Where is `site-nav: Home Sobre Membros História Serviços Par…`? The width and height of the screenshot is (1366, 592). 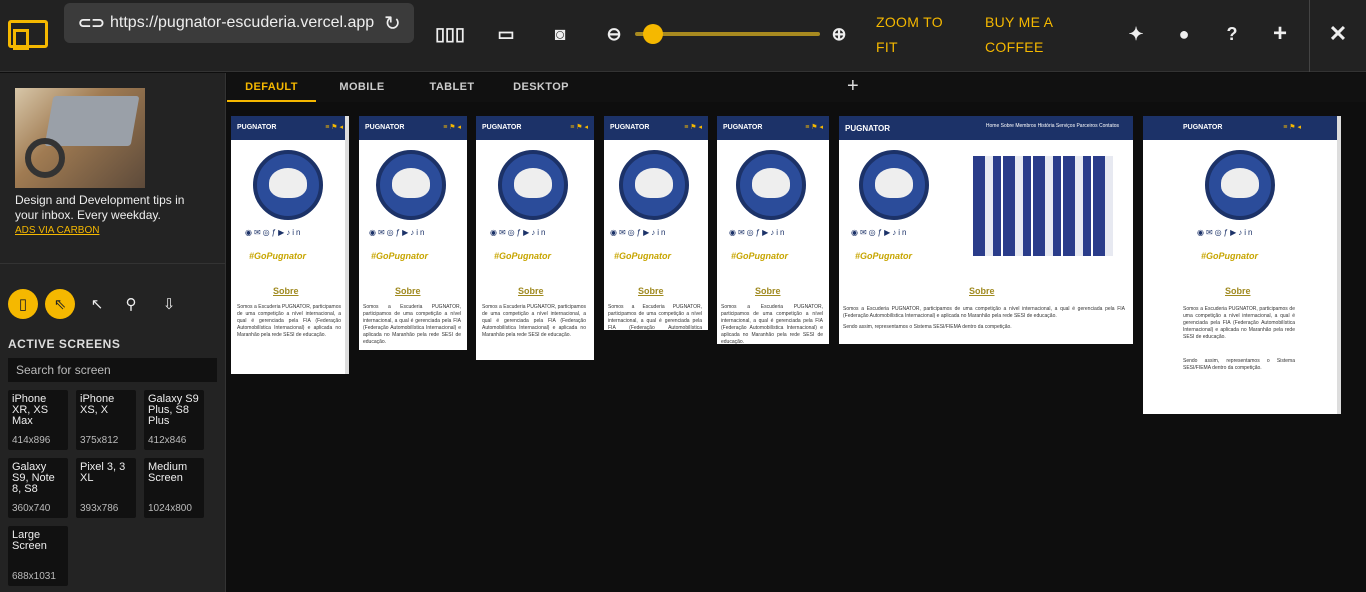 site-nav: Home Sobre Membros História Serviços Par… is located at coordinates (1052, 126).